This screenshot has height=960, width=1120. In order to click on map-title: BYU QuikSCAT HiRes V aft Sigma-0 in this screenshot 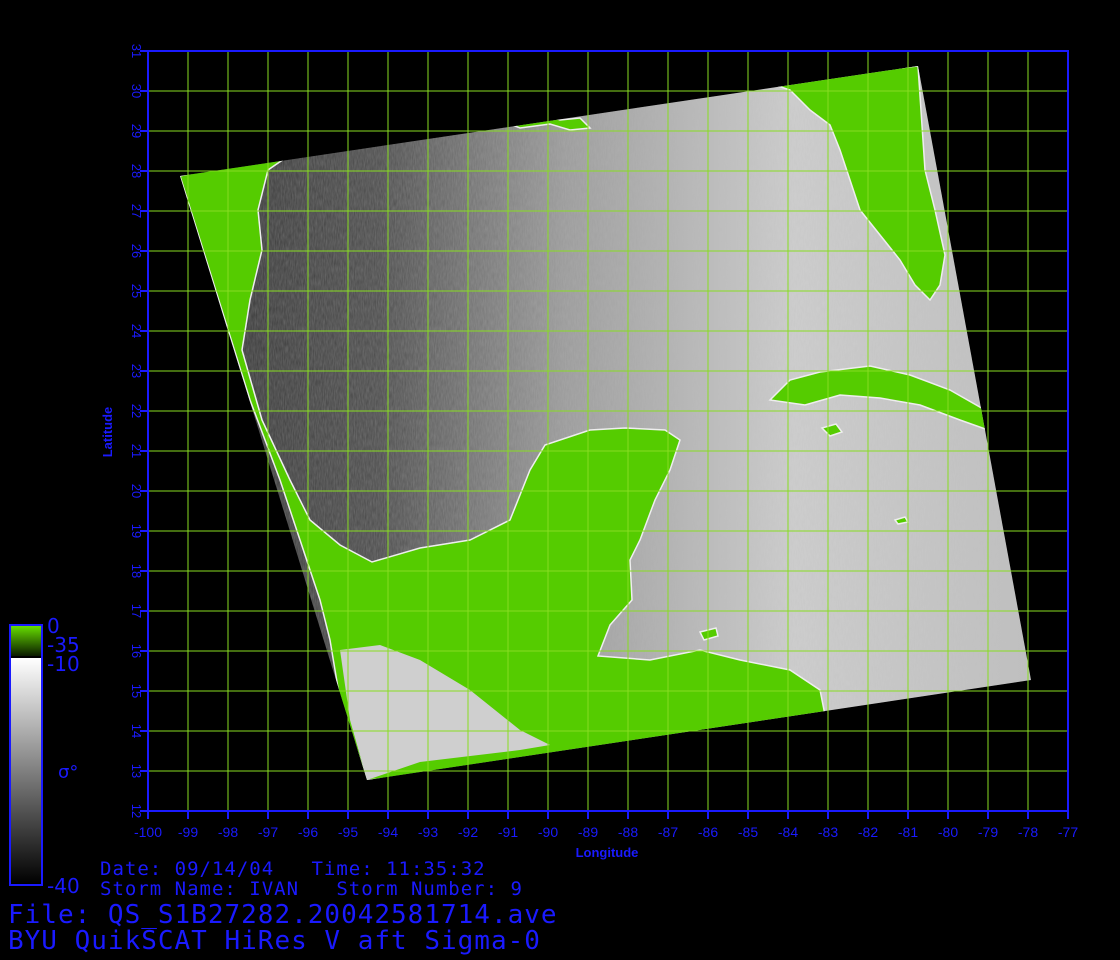, I will do `click(274, 941)`.